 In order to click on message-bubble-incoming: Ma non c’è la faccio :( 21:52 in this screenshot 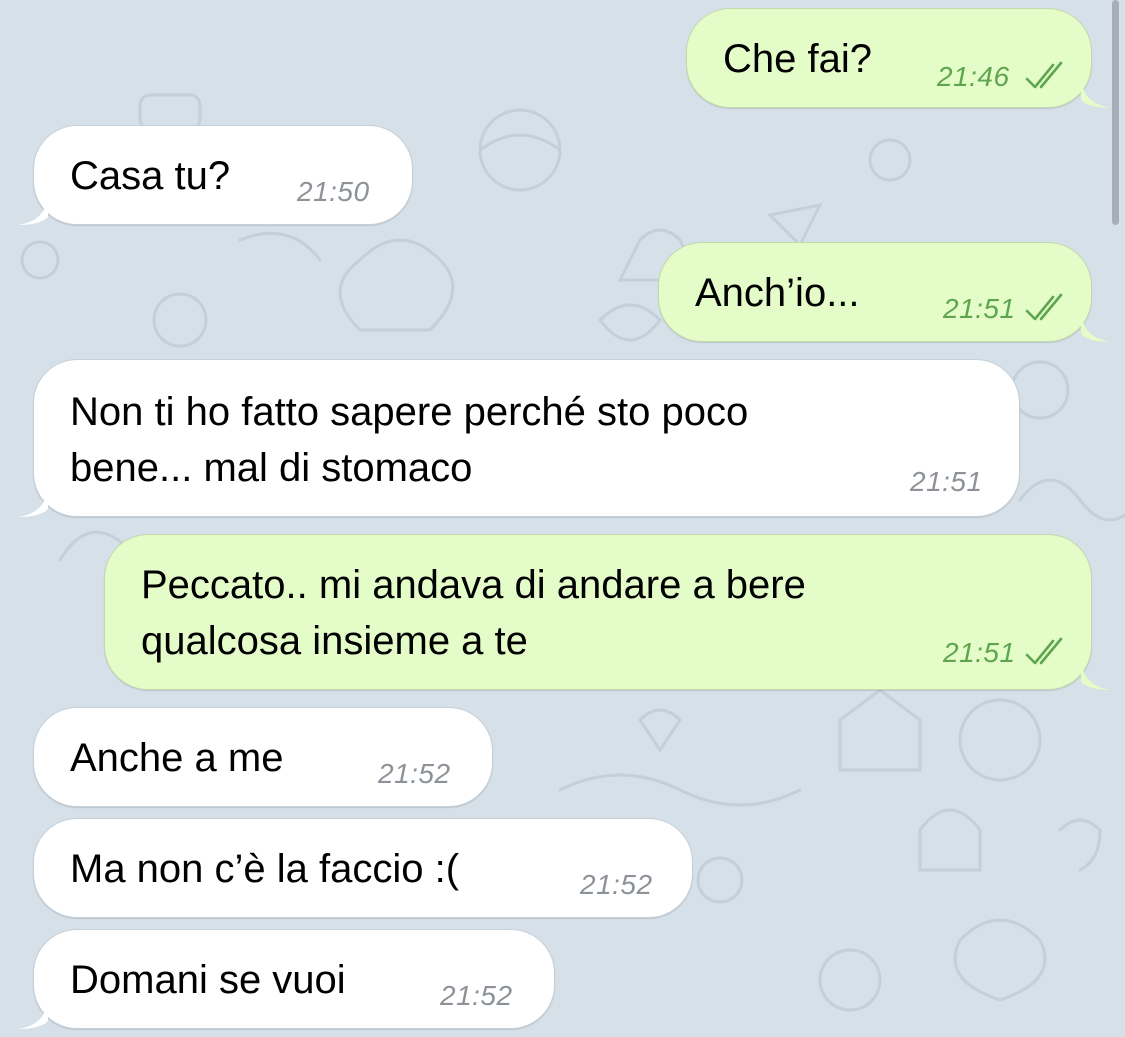, I will do `click(363, 868)`.